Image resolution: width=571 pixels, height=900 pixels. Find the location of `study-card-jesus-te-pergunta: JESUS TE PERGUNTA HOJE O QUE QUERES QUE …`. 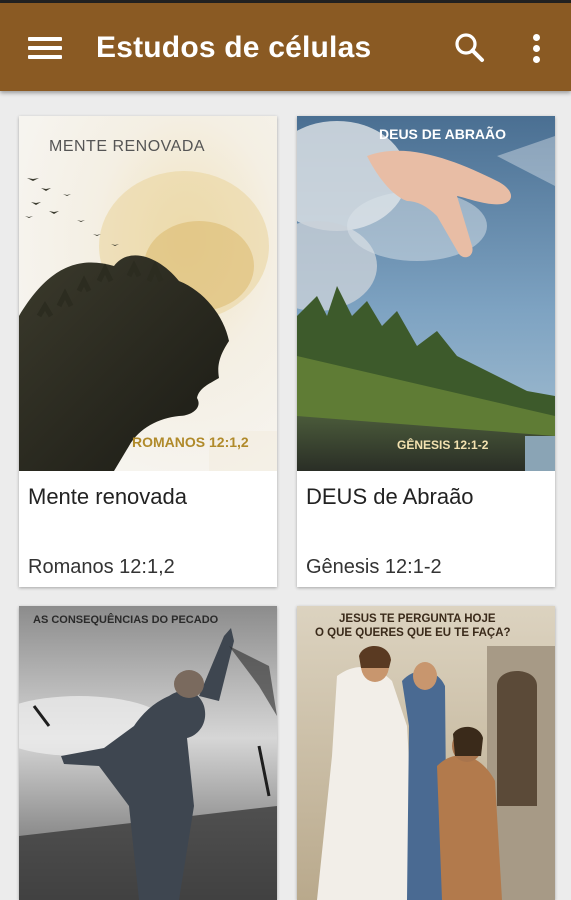

study-card-jesus-te-pergunta: JESUS TE PERGUNTA HOJE O QUE QUERES QUE … is located at coordinates (426, 753).